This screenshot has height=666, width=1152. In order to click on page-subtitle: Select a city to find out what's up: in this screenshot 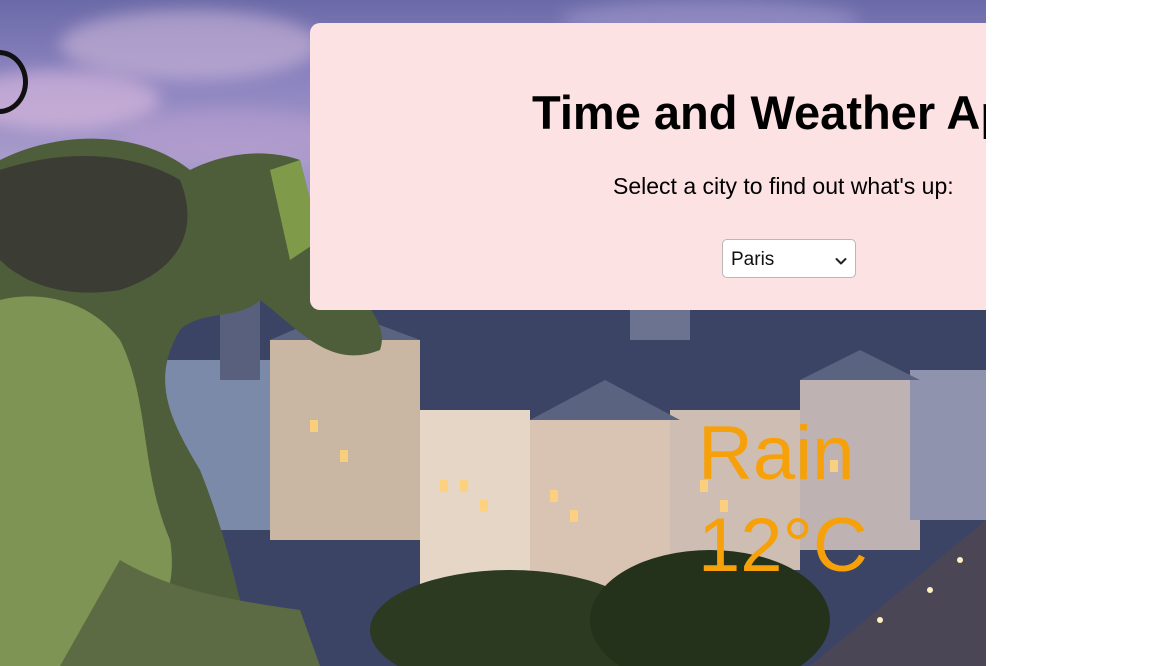, I will do `click(783, 186)`.